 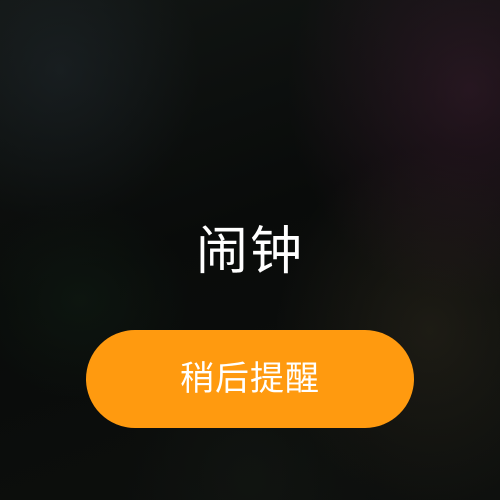 What do you see at coordinates (249, 252) in the screenshot?
I see `alarm-title: 闹钟` at bounding box center [249, 252].